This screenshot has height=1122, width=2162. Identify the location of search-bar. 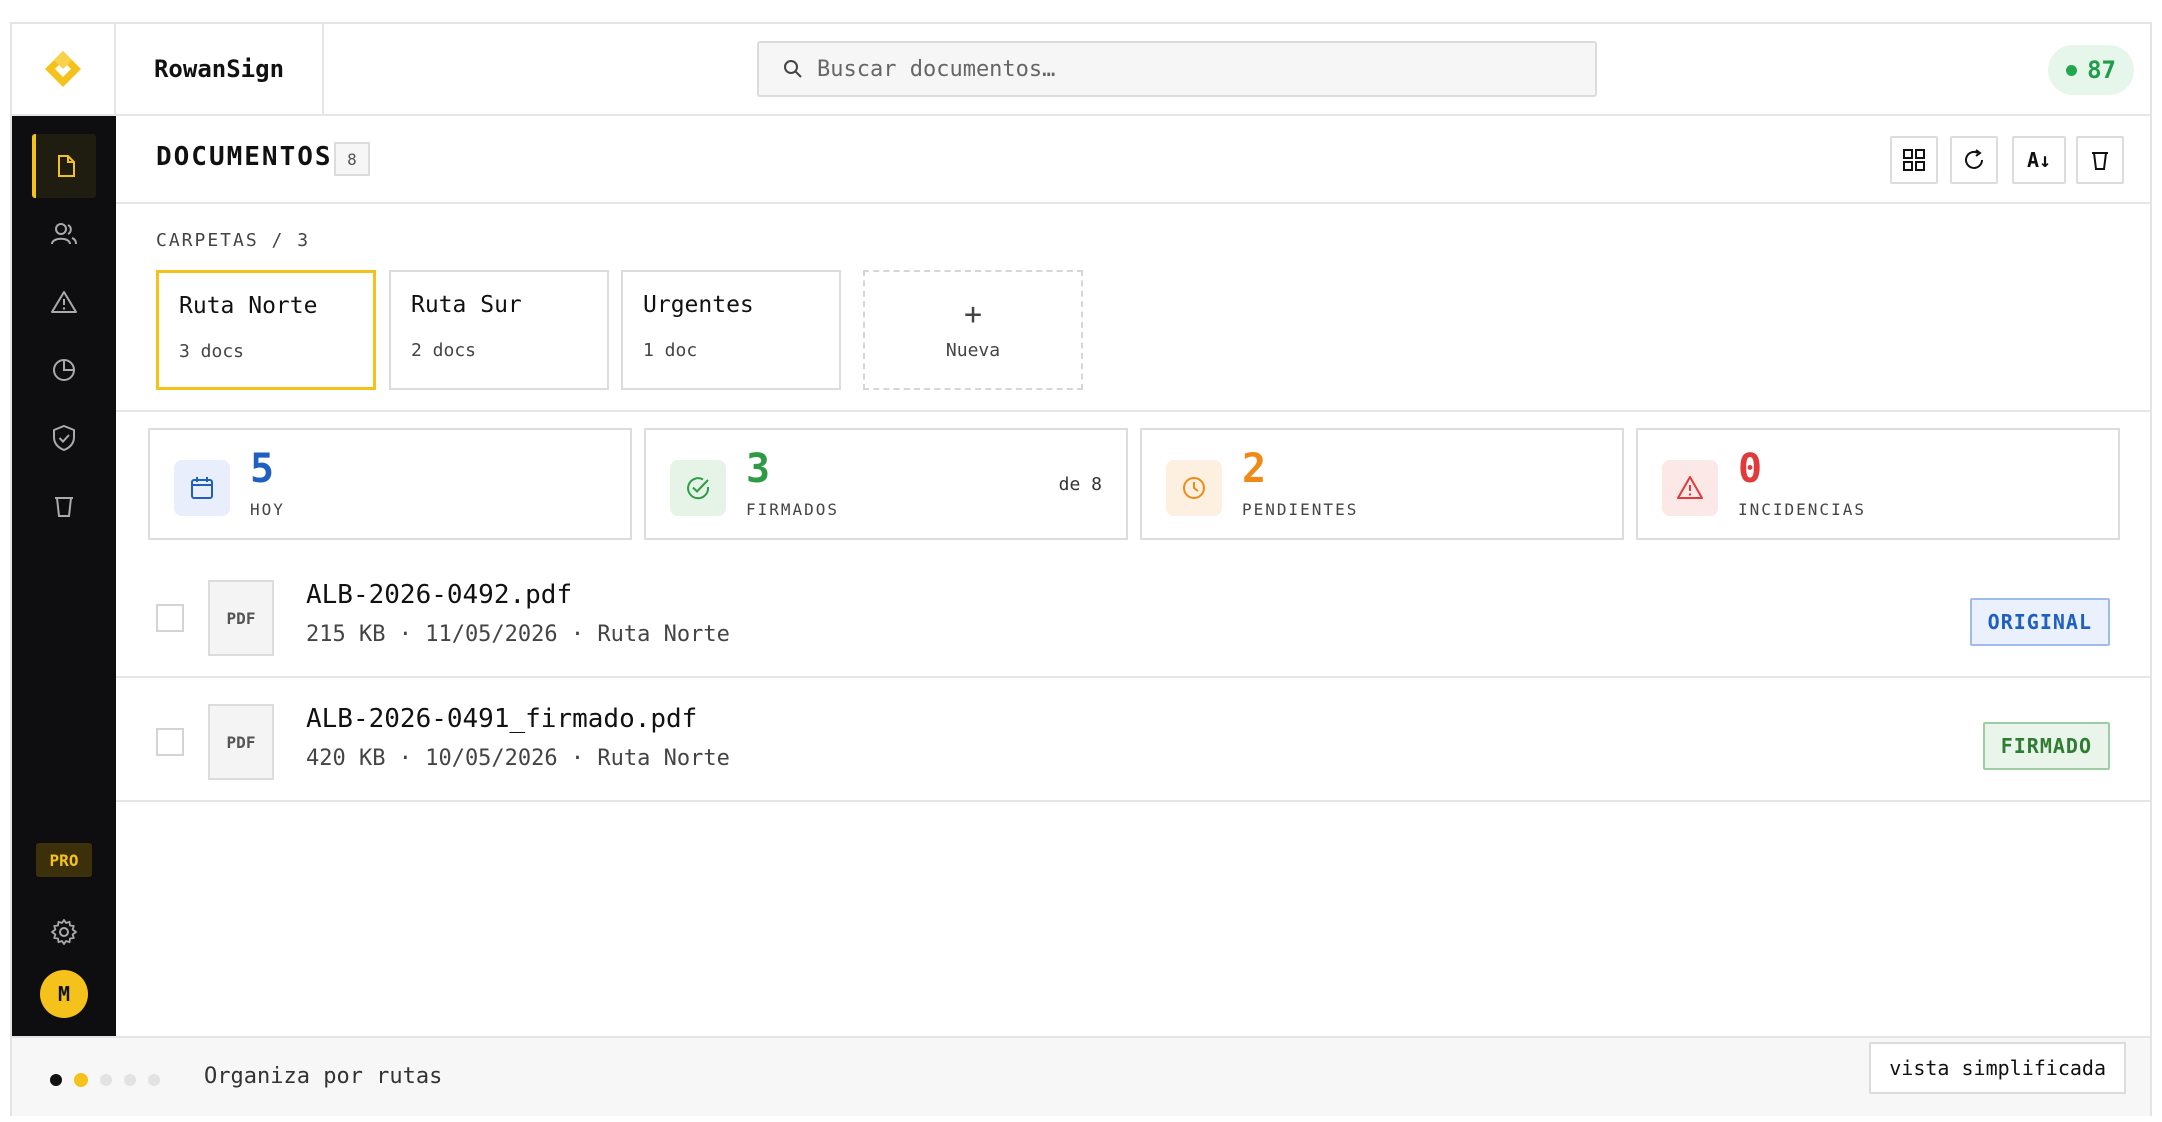
(1177, 69).